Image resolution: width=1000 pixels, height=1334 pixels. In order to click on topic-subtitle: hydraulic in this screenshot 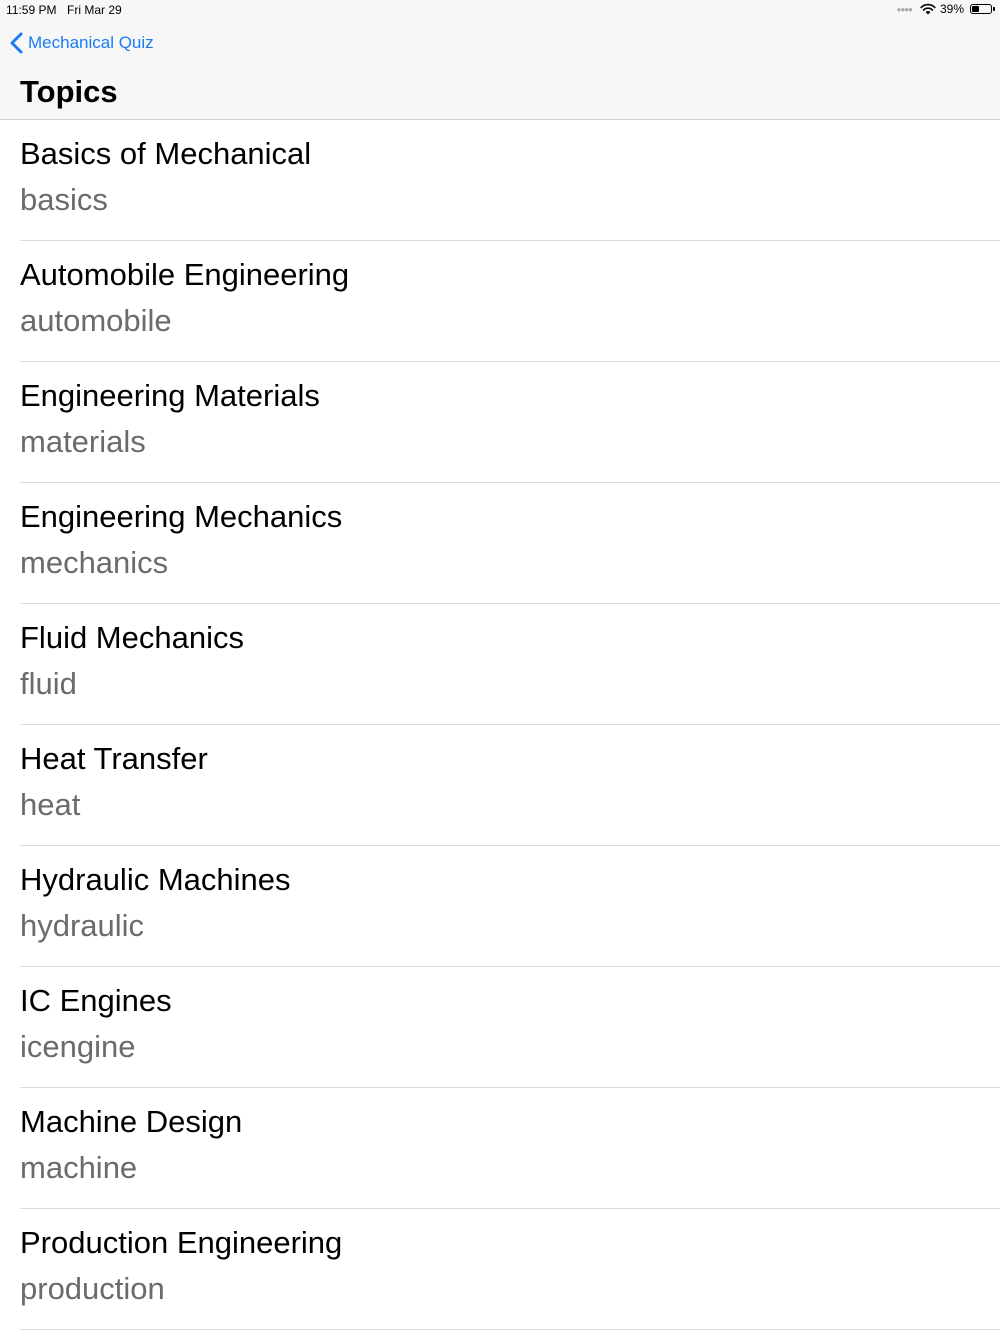, I will do `click(82, 925)`.